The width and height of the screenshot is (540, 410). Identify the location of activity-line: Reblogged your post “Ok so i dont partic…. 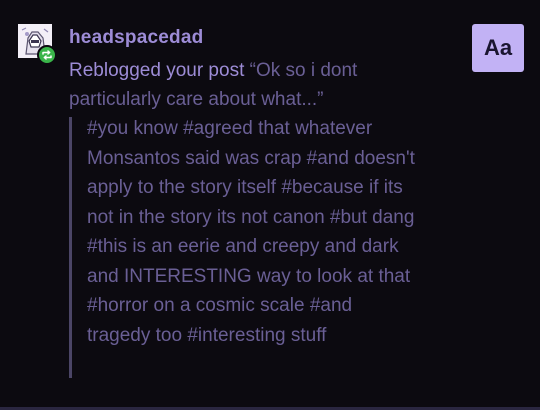
(234, 85).